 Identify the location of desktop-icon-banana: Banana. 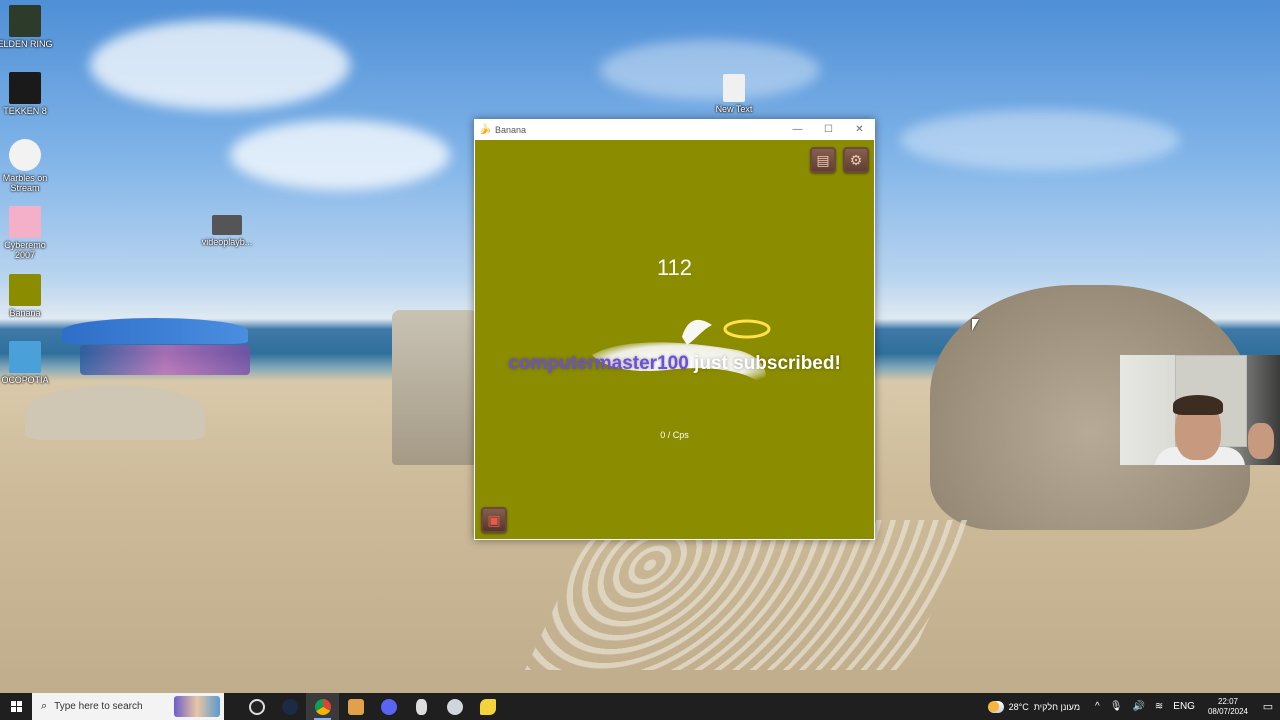
(27, 296).